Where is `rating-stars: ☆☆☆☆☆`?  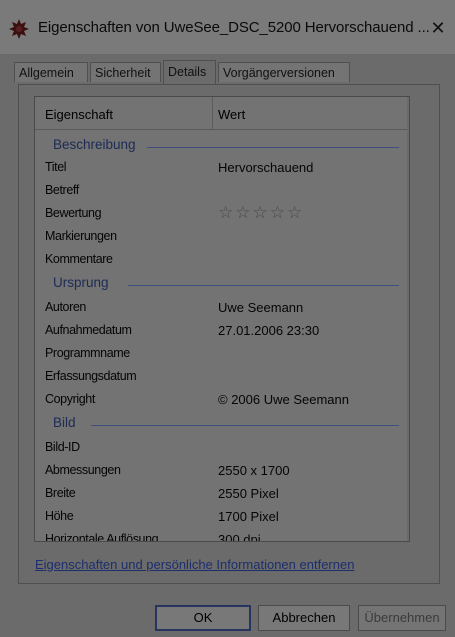
rating-stars: ☆☆☆☆☆ is located at coordinates (261, 213).